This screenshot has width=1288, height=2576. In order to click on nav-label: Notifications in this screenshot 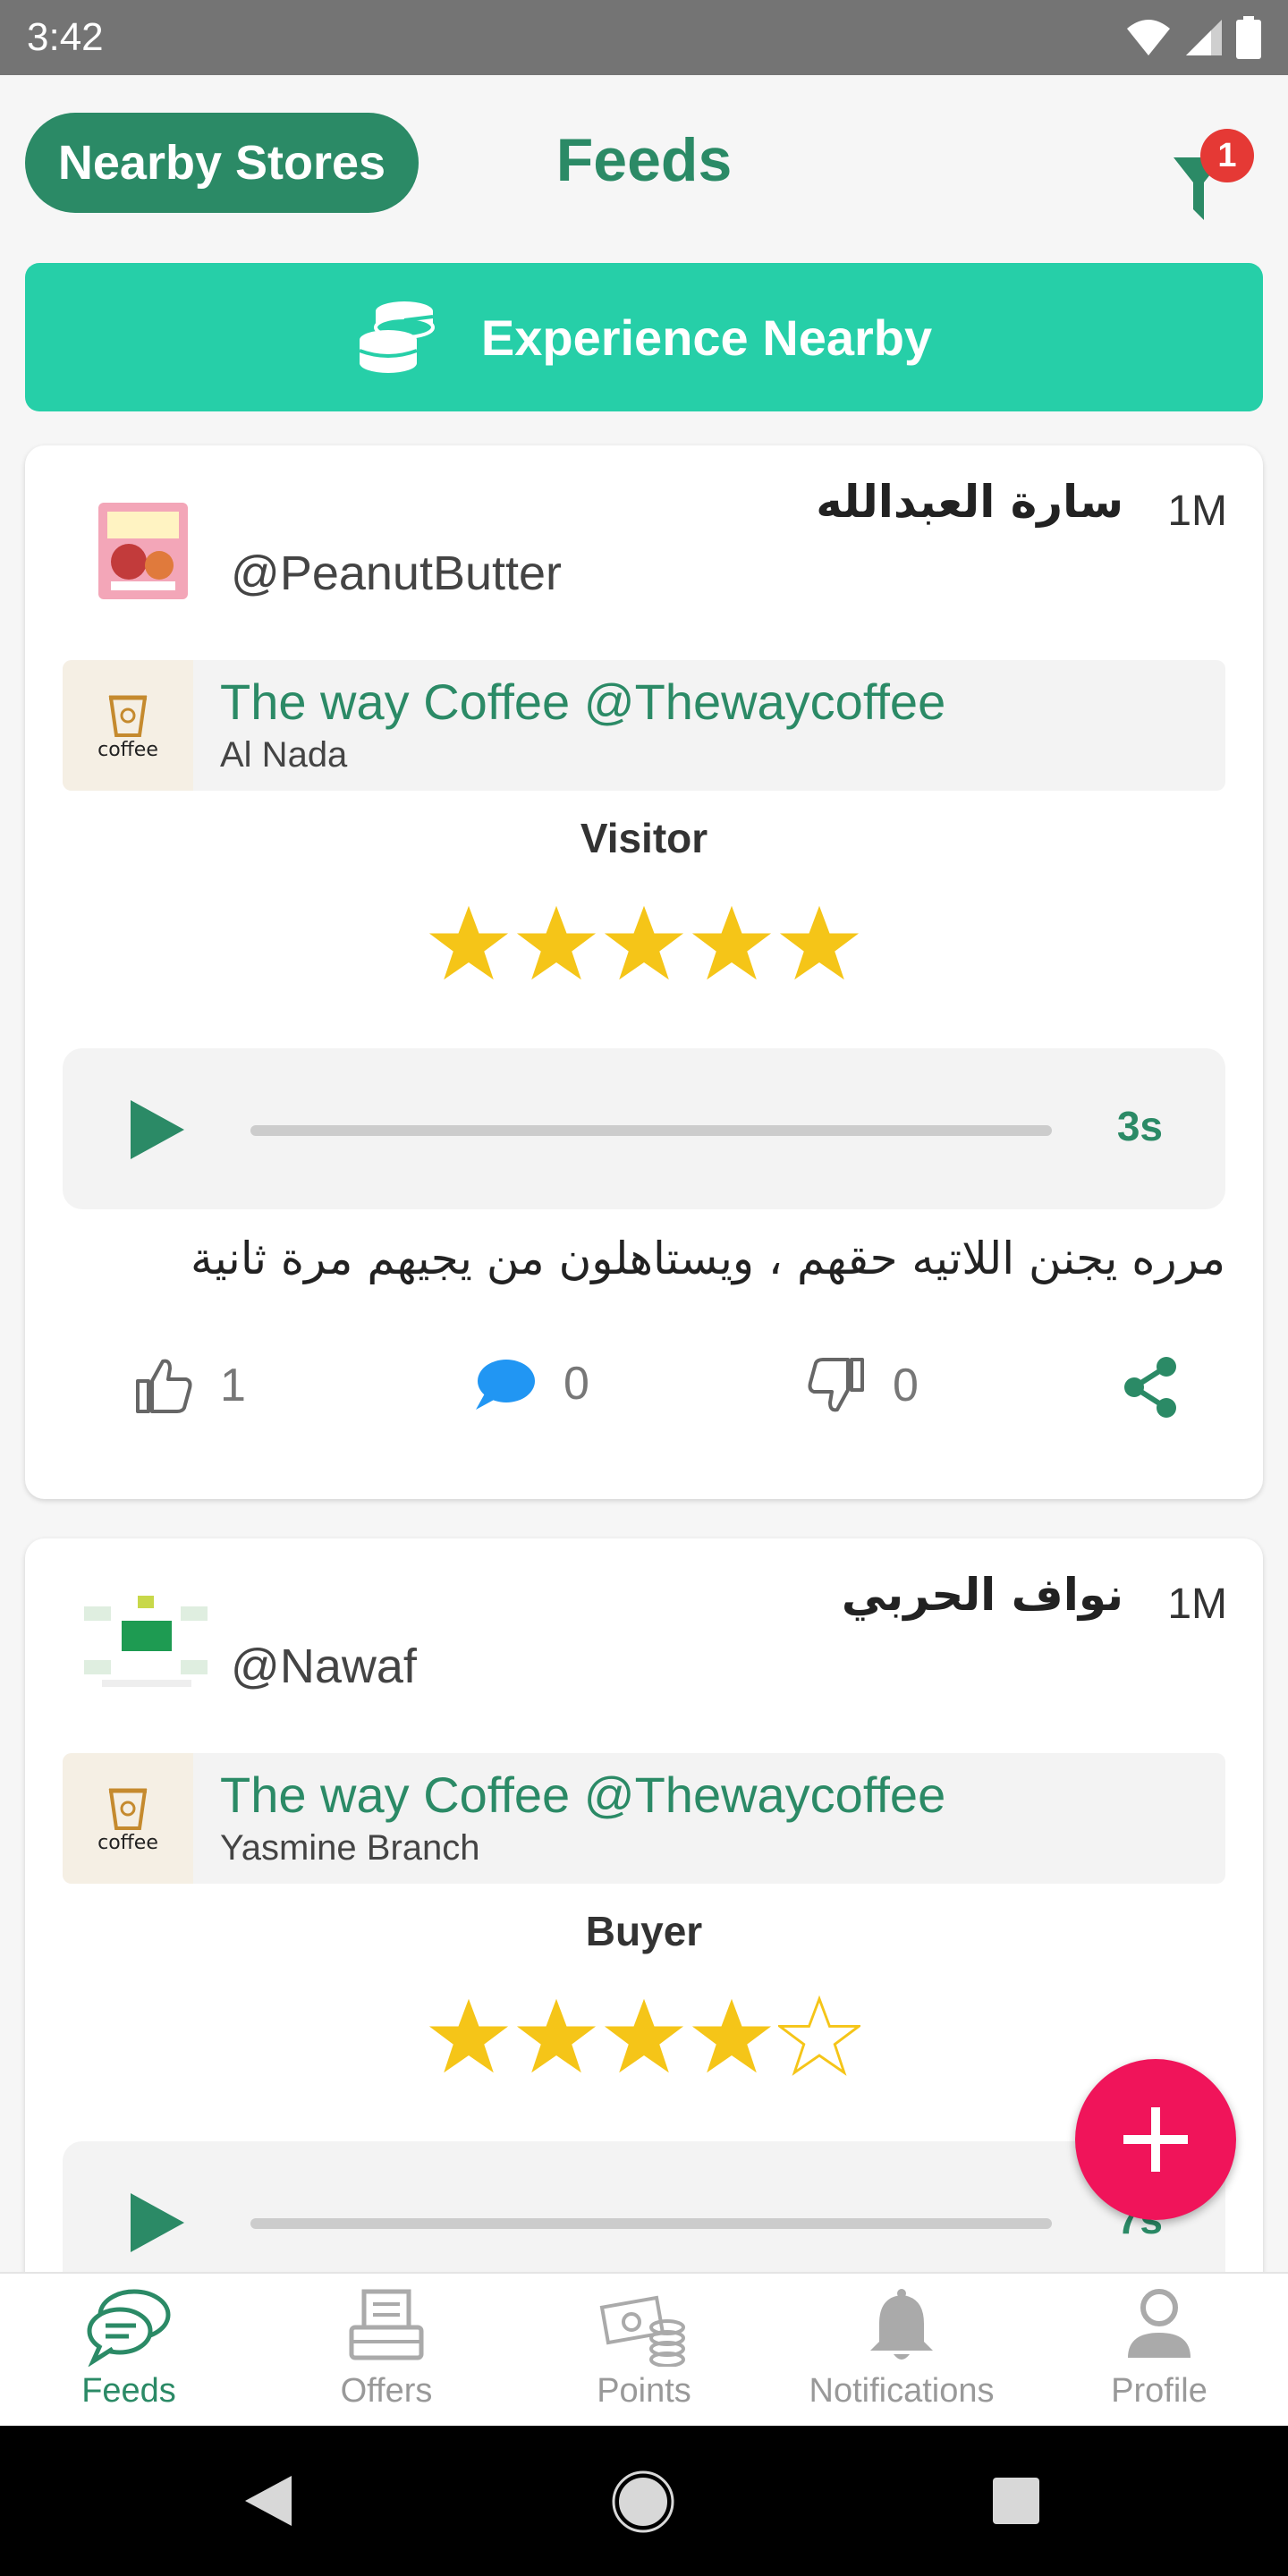, I will do `click(902, 2391)`.